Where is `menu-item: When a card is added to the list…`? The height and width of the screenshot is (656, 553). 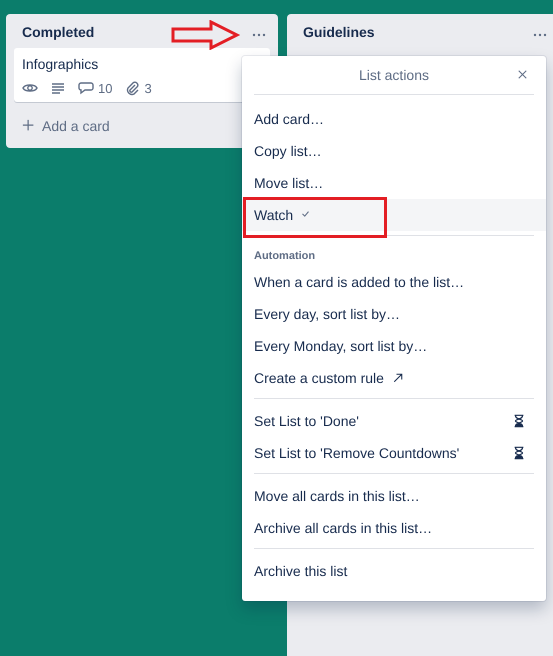
menu-item: When a card is added to the list… is located at coordinates (394, 282).